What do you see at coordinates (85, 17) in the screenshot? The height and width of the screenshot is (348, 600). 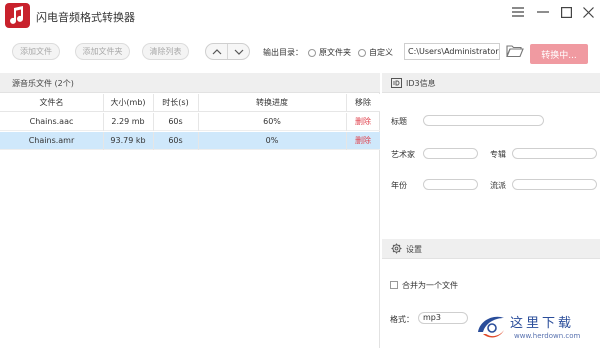 I see `app-title: 闪电音频格式转换器` at bounding box center [85, 17].